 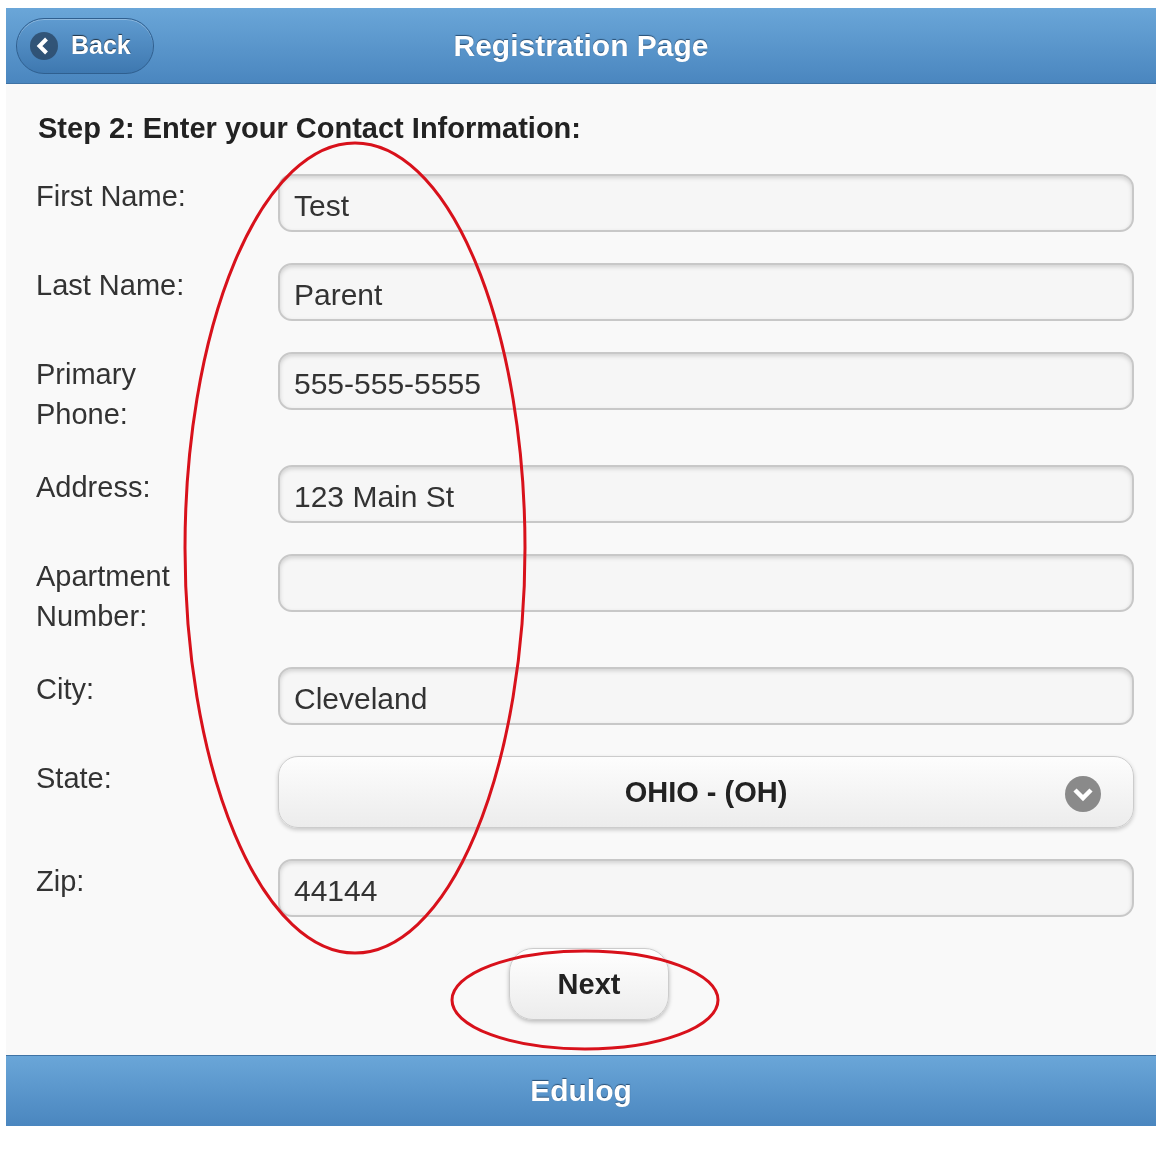 I want to click on field-label: Apartment Number:, so click(x=103, y=596).